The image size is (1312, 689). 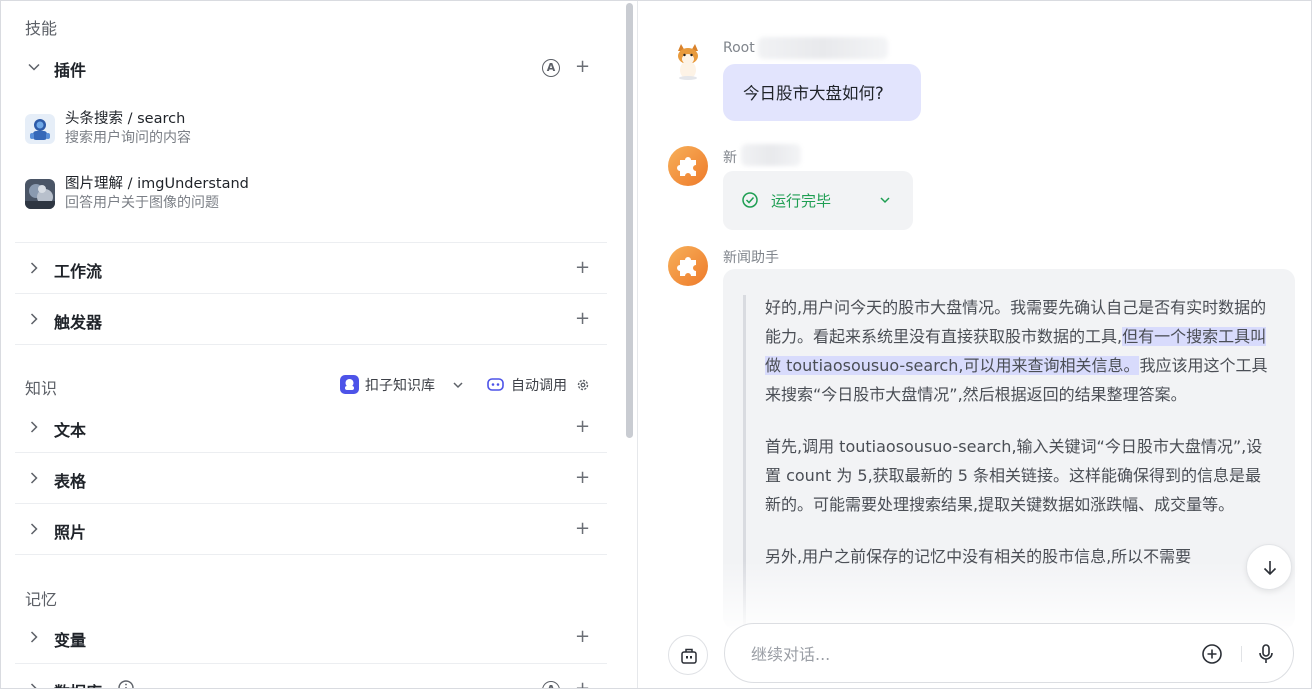 What do you see at coordinates (349, 384) in the screenshot?
I see `knowledge-base-icon` at bounding box center [349, 384].